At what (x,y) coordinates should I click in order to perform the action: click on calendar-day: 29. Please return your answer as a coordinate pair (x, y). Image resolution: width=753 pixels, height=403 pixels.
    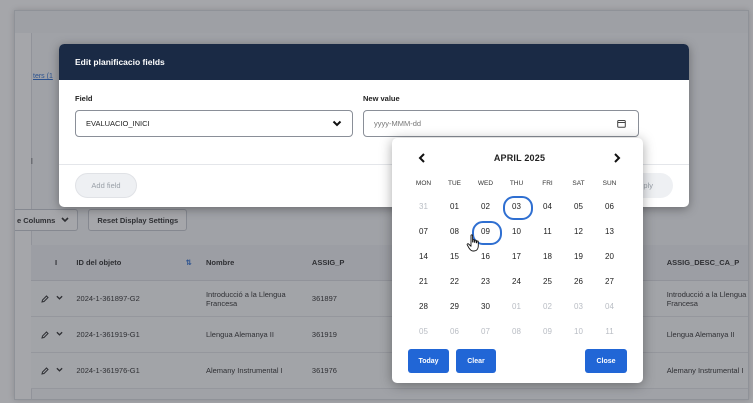
    Looking at the image, I should click on (454, 307).